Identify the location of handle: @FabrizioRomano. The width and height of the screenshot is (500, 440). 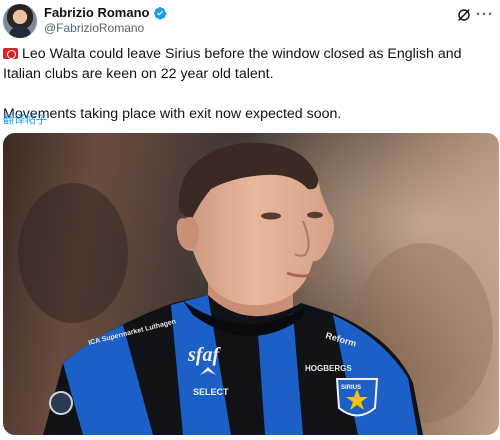
(94, 28).